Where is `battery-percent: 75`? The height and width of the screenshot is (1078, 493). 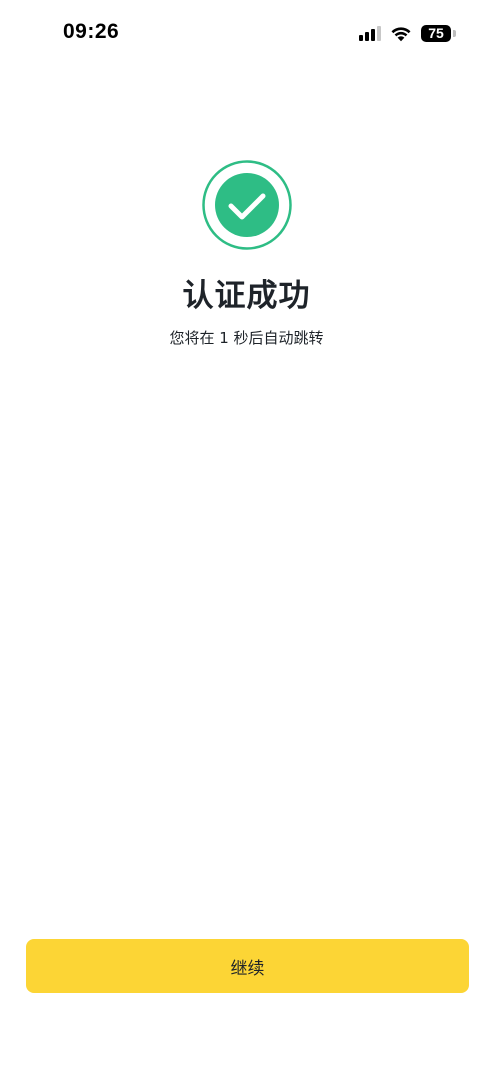 battery-percent: 75 is located at coordinates (436, 33).